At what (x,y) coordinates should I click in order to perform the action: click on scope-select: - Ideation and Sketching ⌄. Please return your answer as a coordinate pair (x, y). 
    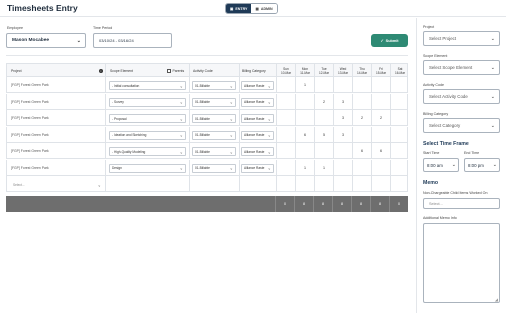
    Looking at the image, I should click on (147, 135).